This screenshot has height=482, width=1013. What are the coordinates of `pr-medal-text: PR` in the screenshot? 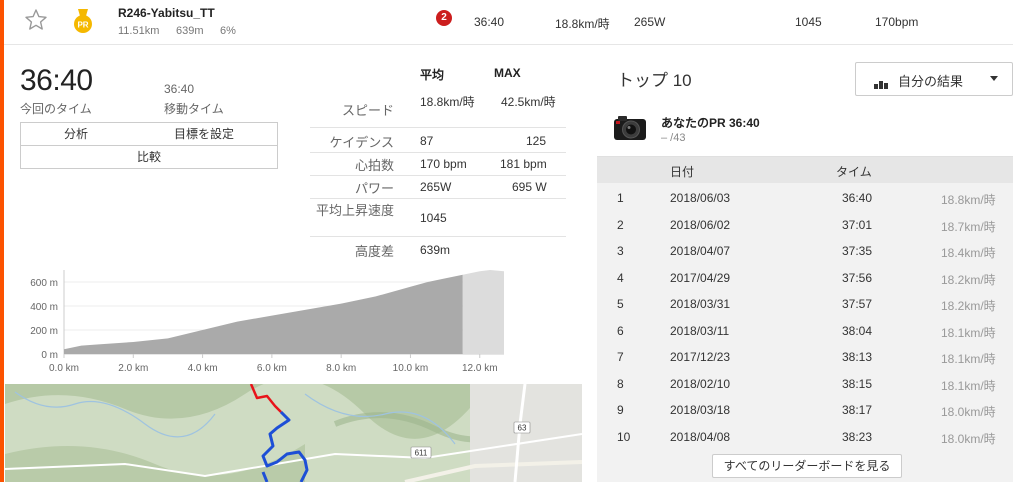 It's located at (82, 25).